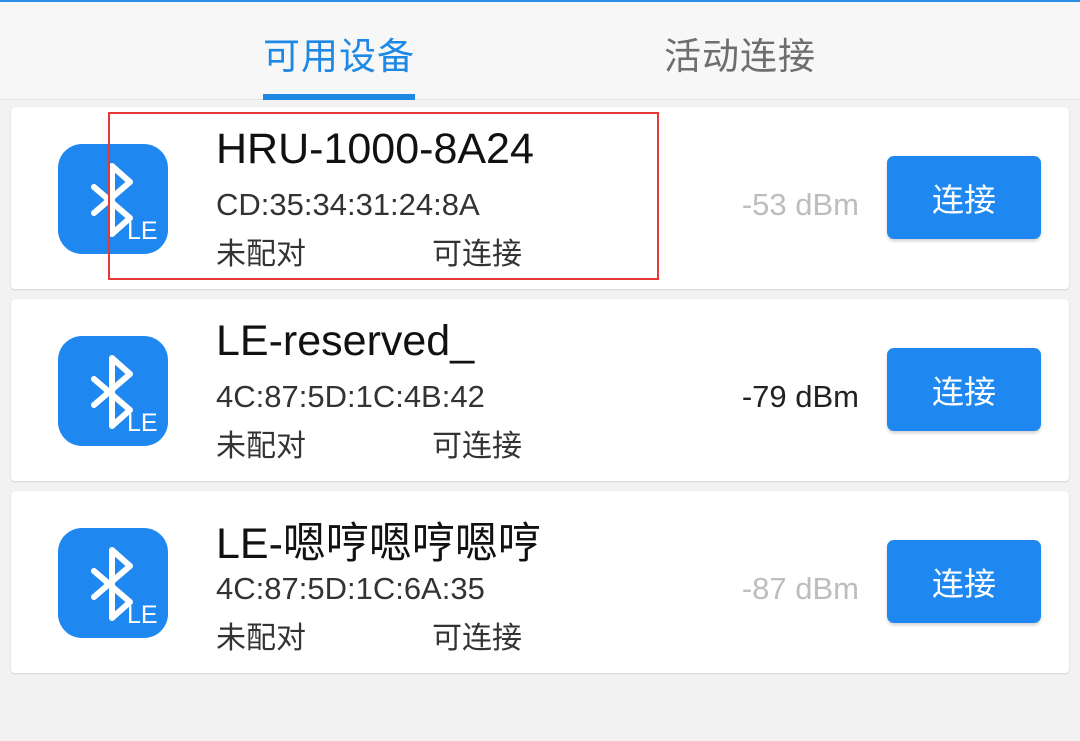  I want to click on tab-bar: 可用设备 活动连接, so click(540, 51).